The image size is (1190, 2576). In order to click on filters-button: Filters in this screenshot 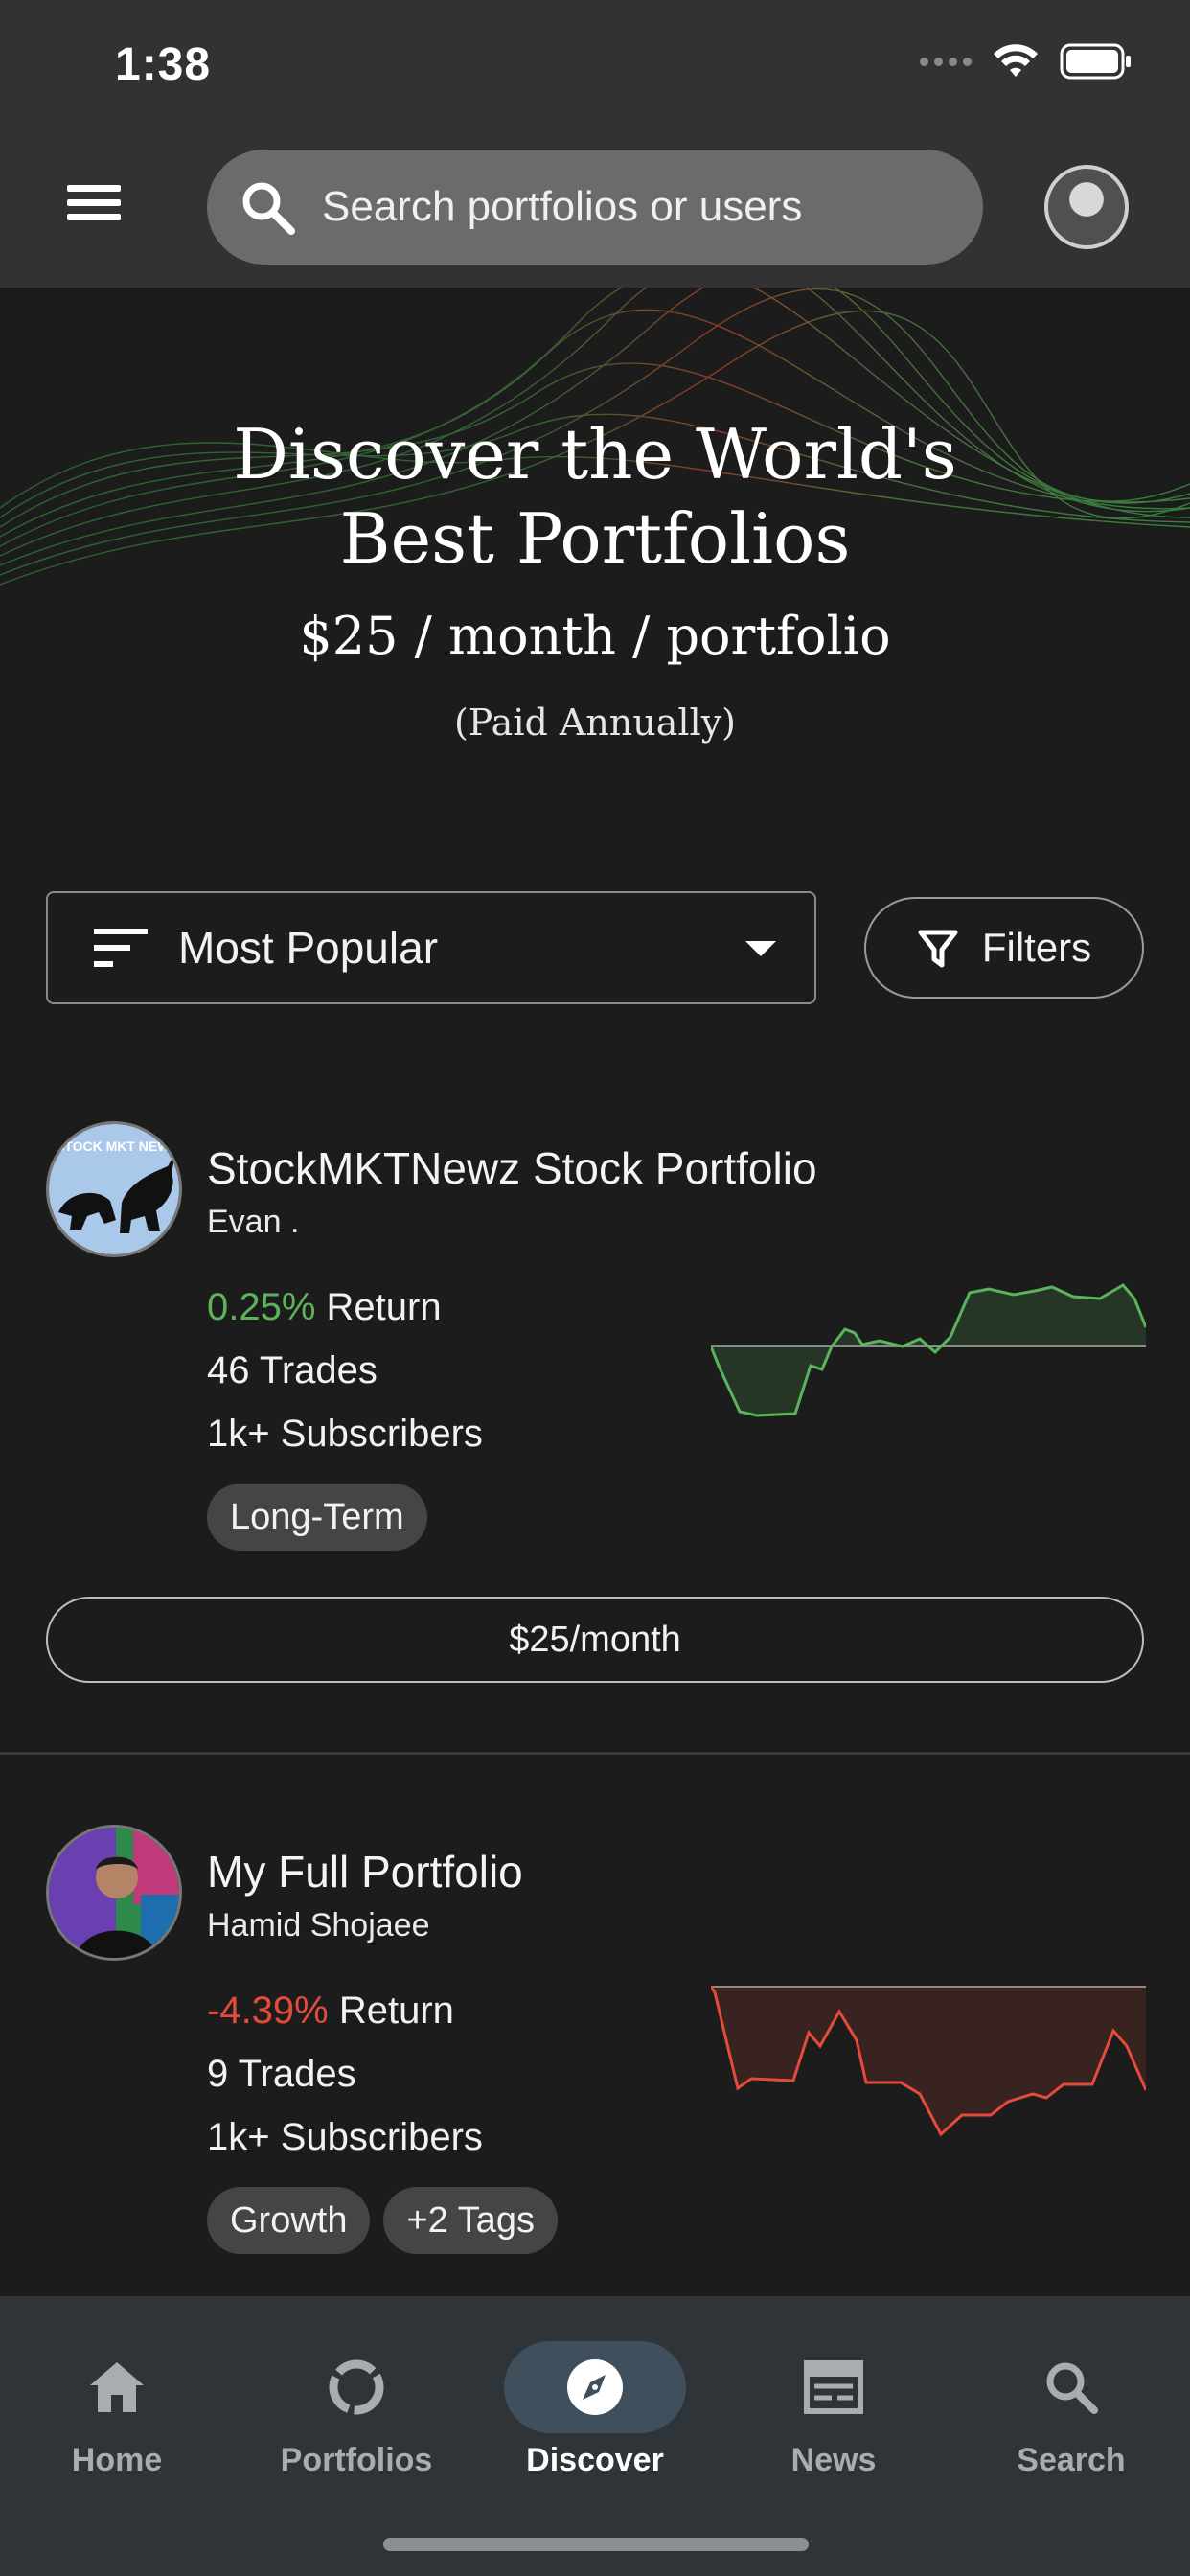, I will do `click(1004, 948)`.